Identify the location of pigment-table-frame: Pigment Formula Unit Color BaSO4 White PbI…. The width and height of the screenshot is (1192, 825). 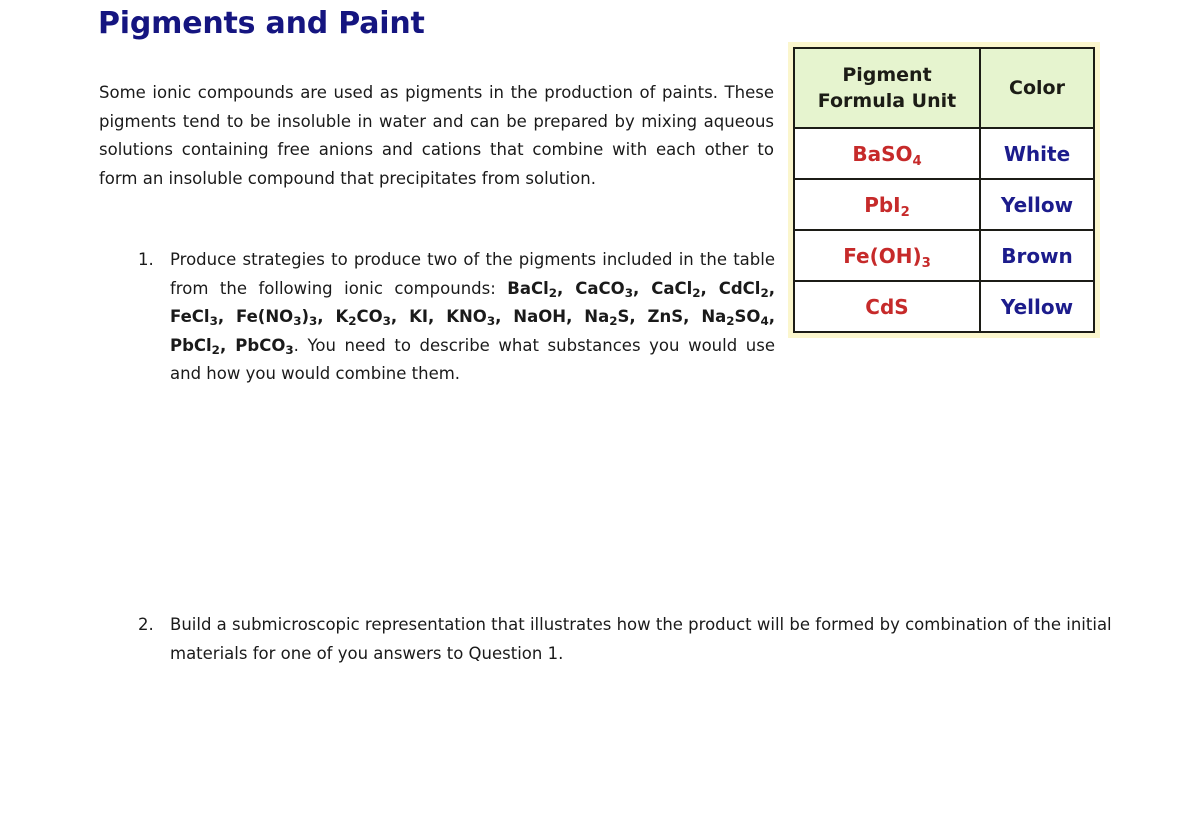
(944, 190).